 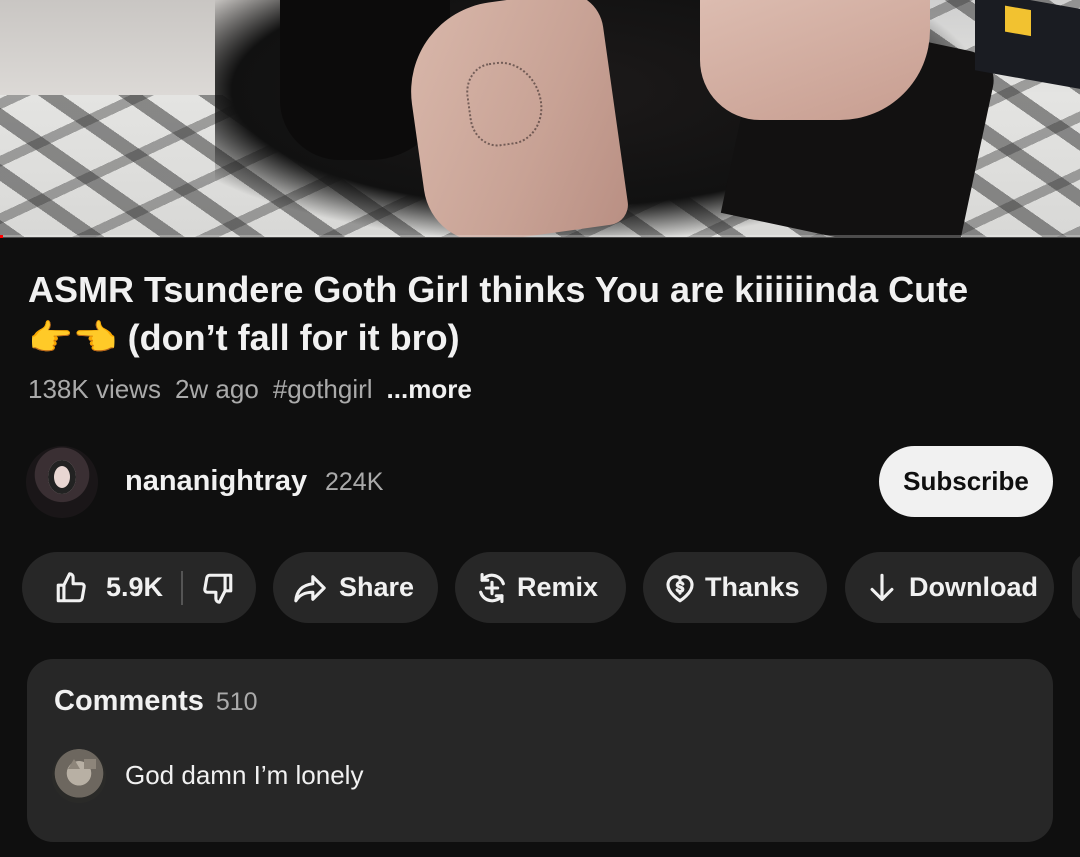 I want to click on upload-age: 2w ago, so click(x=216, y=389).